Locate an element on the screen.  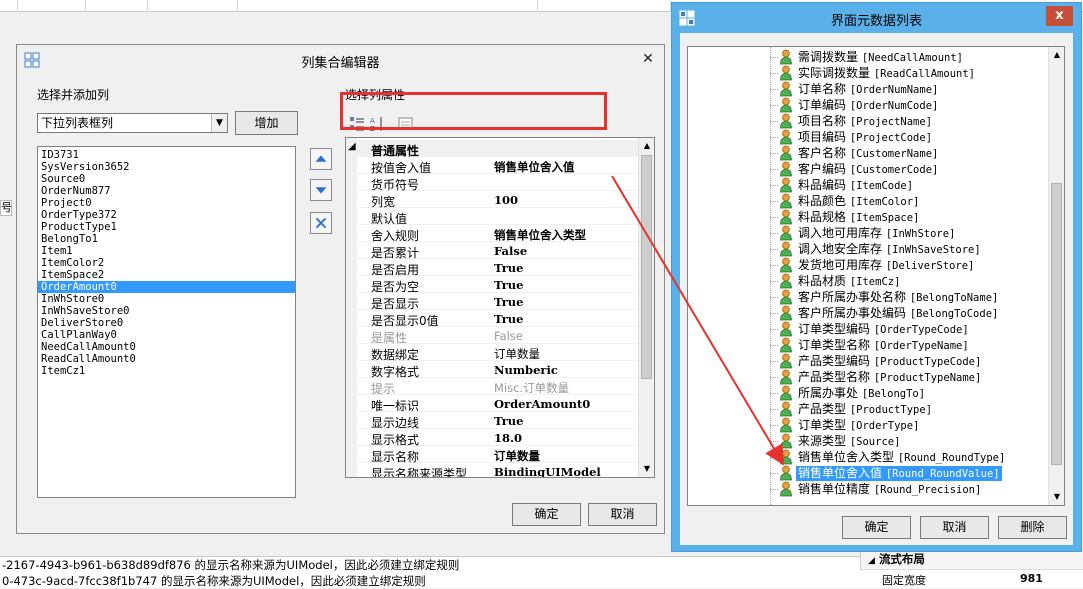
property-row: 是属性 False is located at coordinates (498, 336).